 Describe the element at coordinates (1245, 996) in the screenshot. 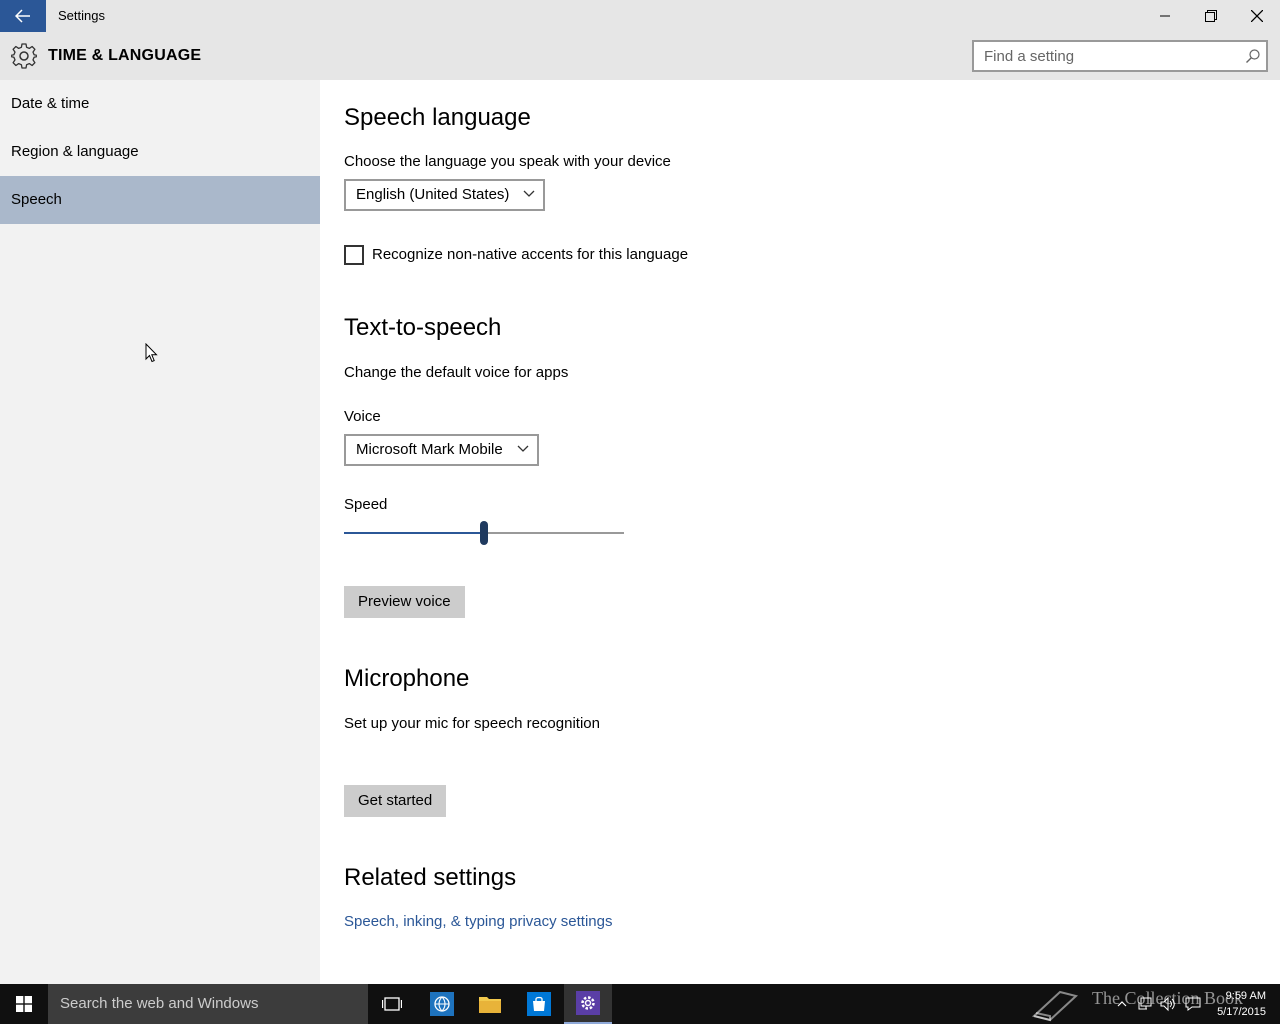

I see `clock-time: 9:59 AM` at that location.